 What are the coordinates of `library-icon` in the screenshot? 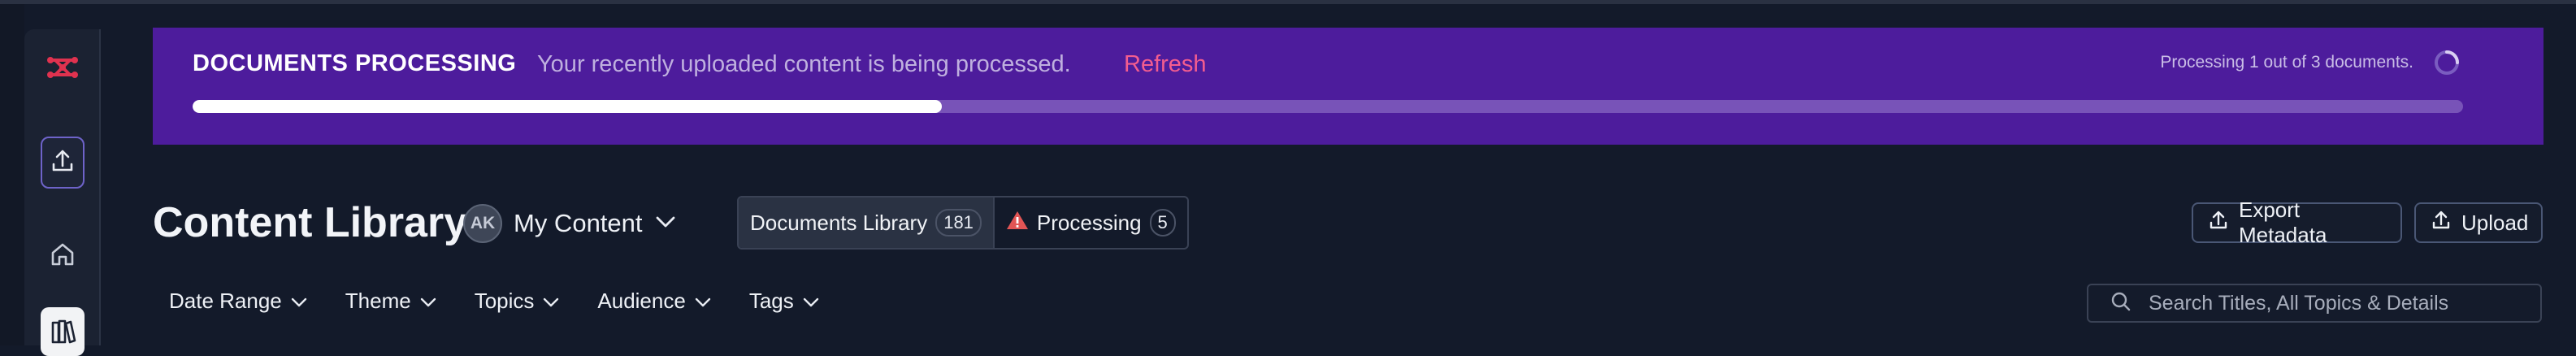 It's located at (62, 332).